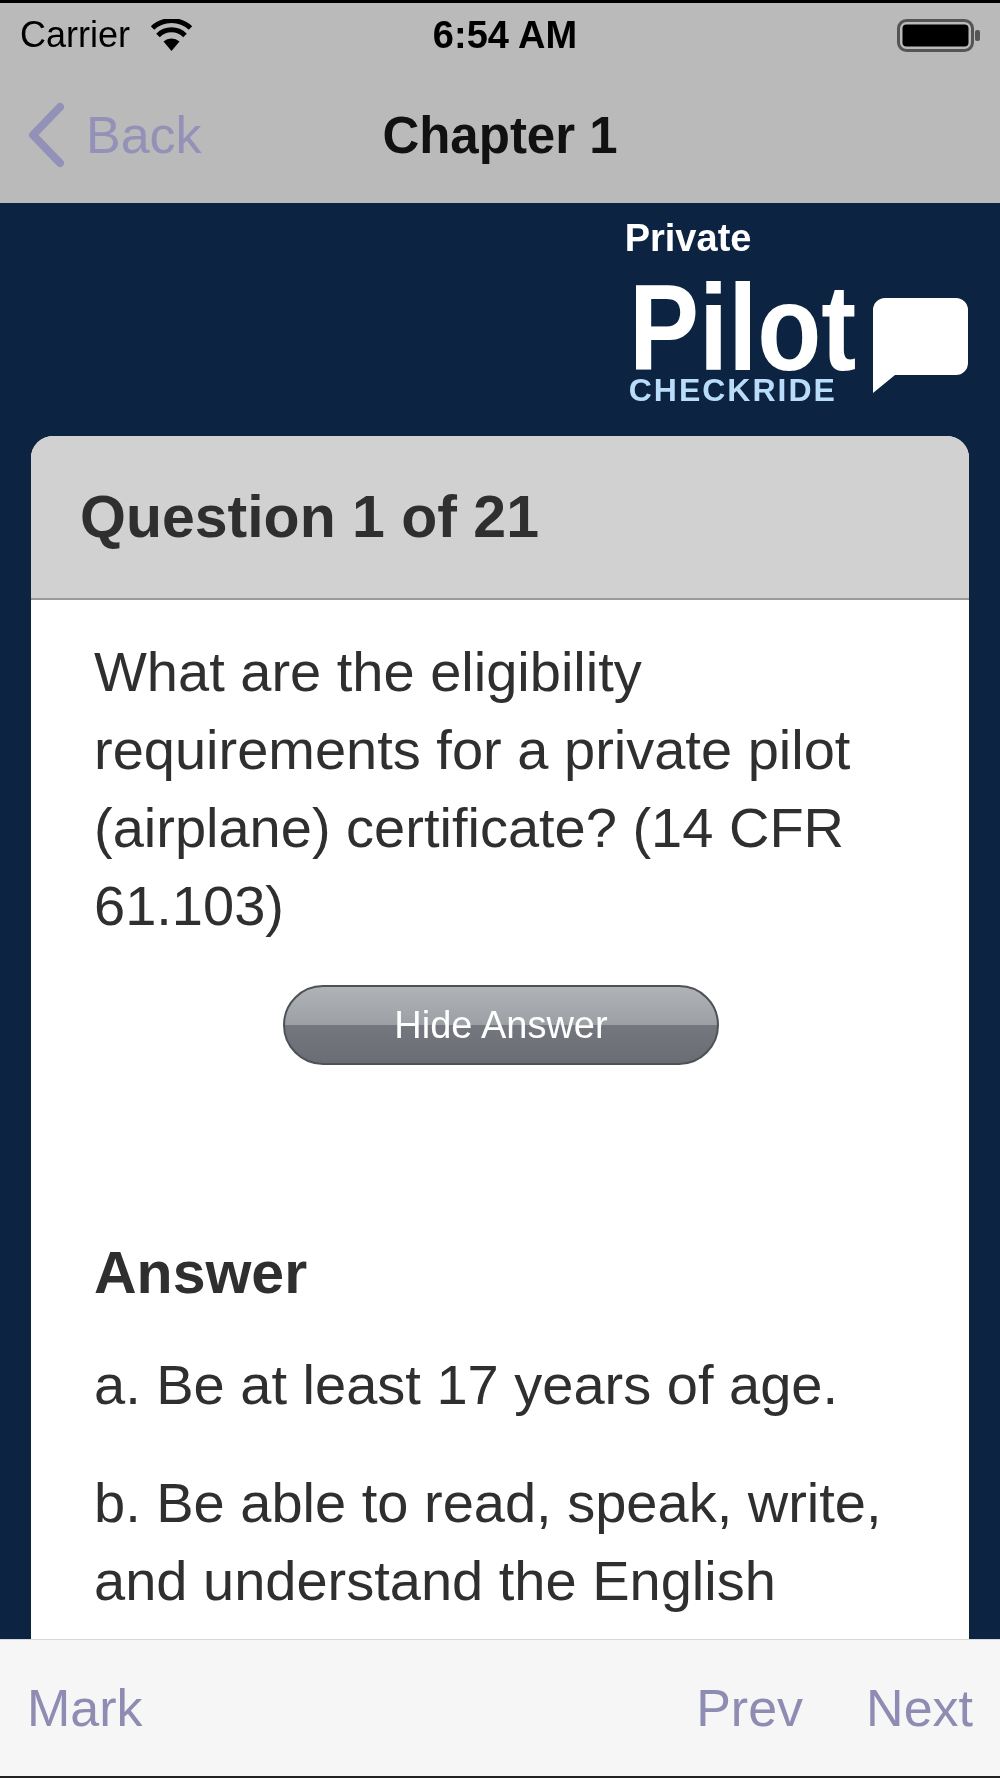 This screenshot has width=1000, height=1778. Describe the element at coordinates (920, 345) in the screenshot. I see `speech-bubble-icon` at that location.